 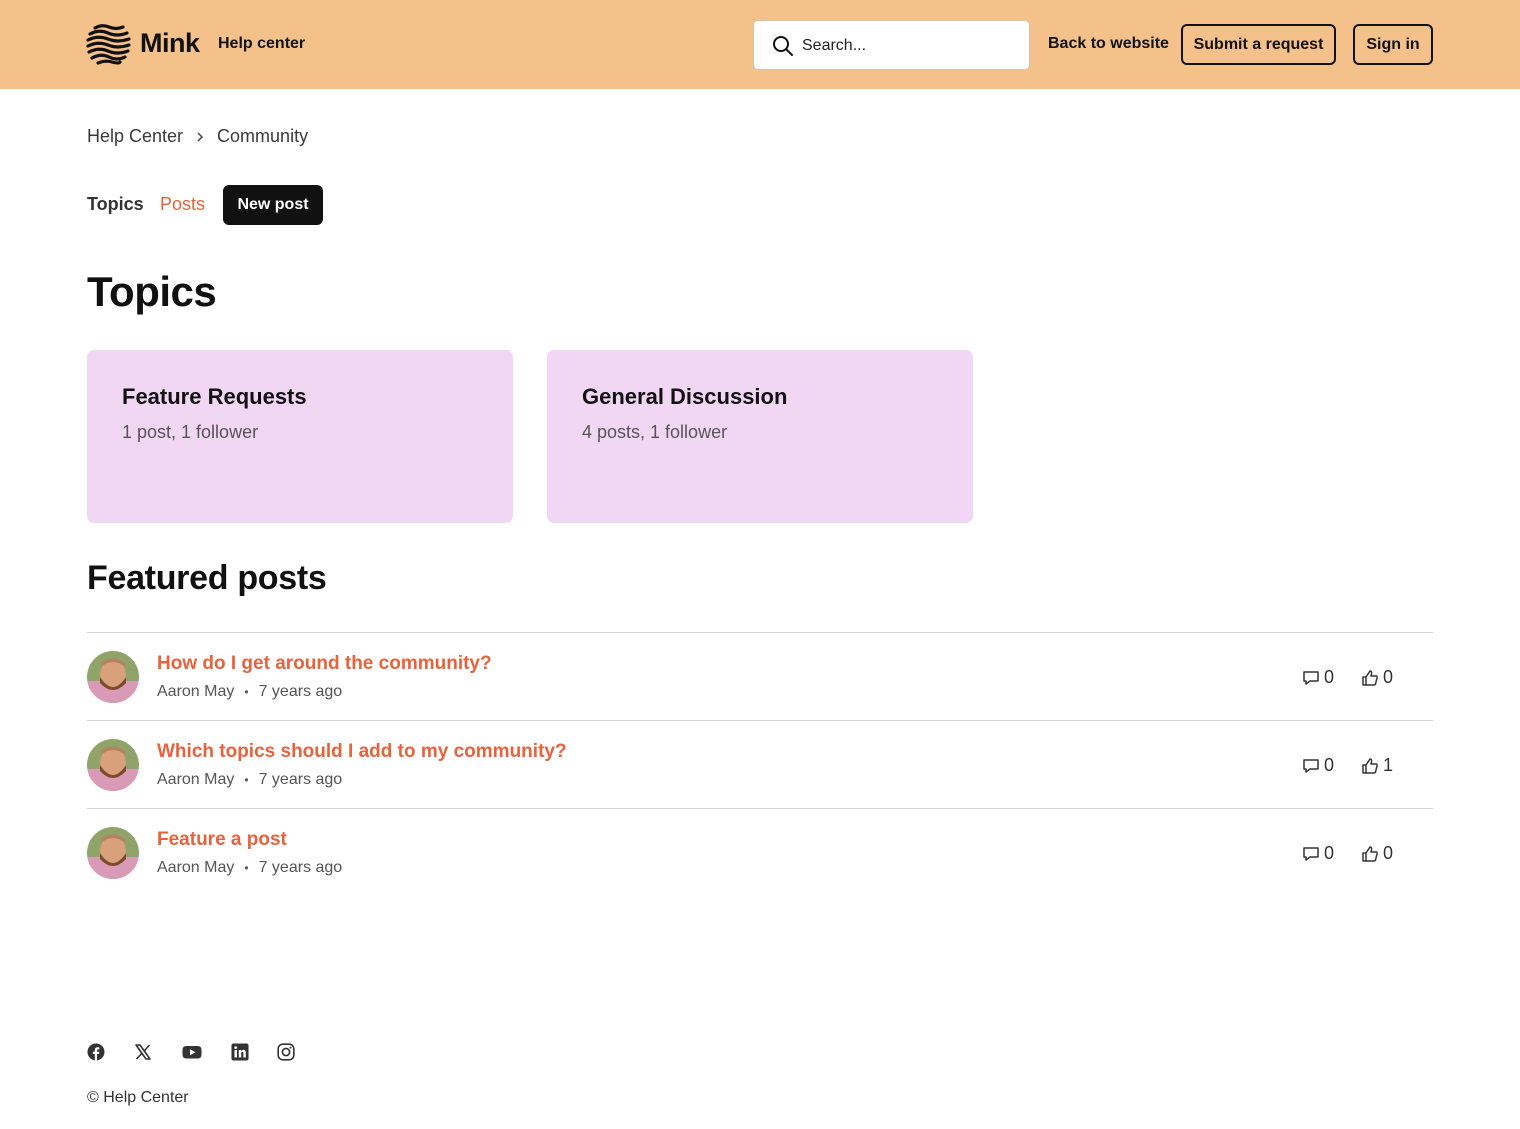 What do you see at coordinates (207, 578) in the screenshot?
I see `featured-posts-title: Featured posts` at bounding box center [207, 578].